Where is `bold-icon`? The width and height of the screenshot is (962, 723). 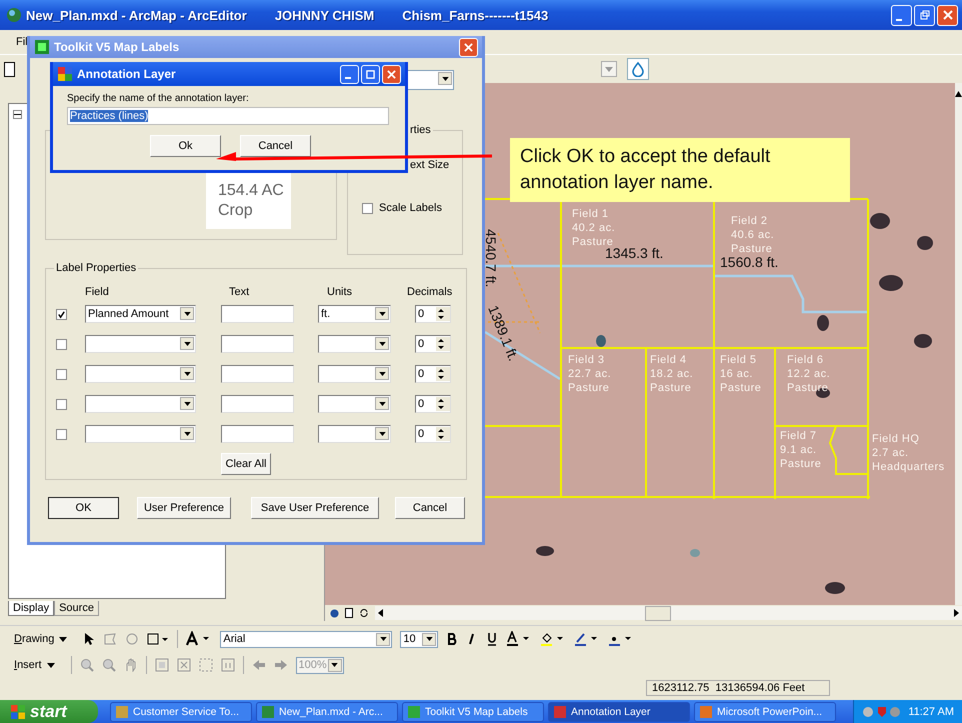
bold-icon is located at coordinates (452, 639).